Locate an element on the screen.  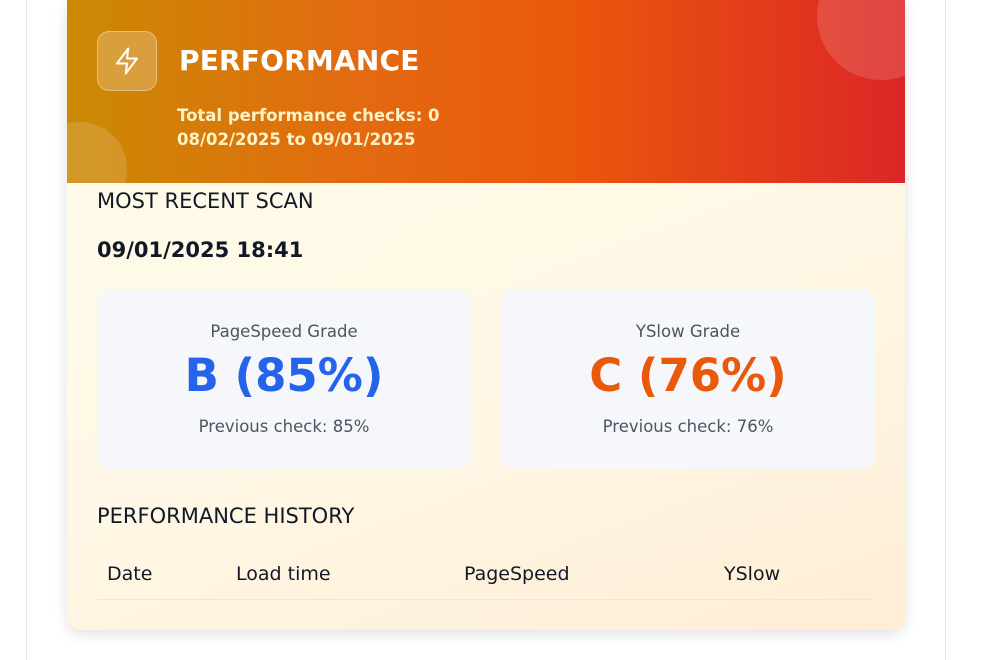
date-range-text: 08/02/2025 to 09/01/2025 is located at coordinates (296, 139).